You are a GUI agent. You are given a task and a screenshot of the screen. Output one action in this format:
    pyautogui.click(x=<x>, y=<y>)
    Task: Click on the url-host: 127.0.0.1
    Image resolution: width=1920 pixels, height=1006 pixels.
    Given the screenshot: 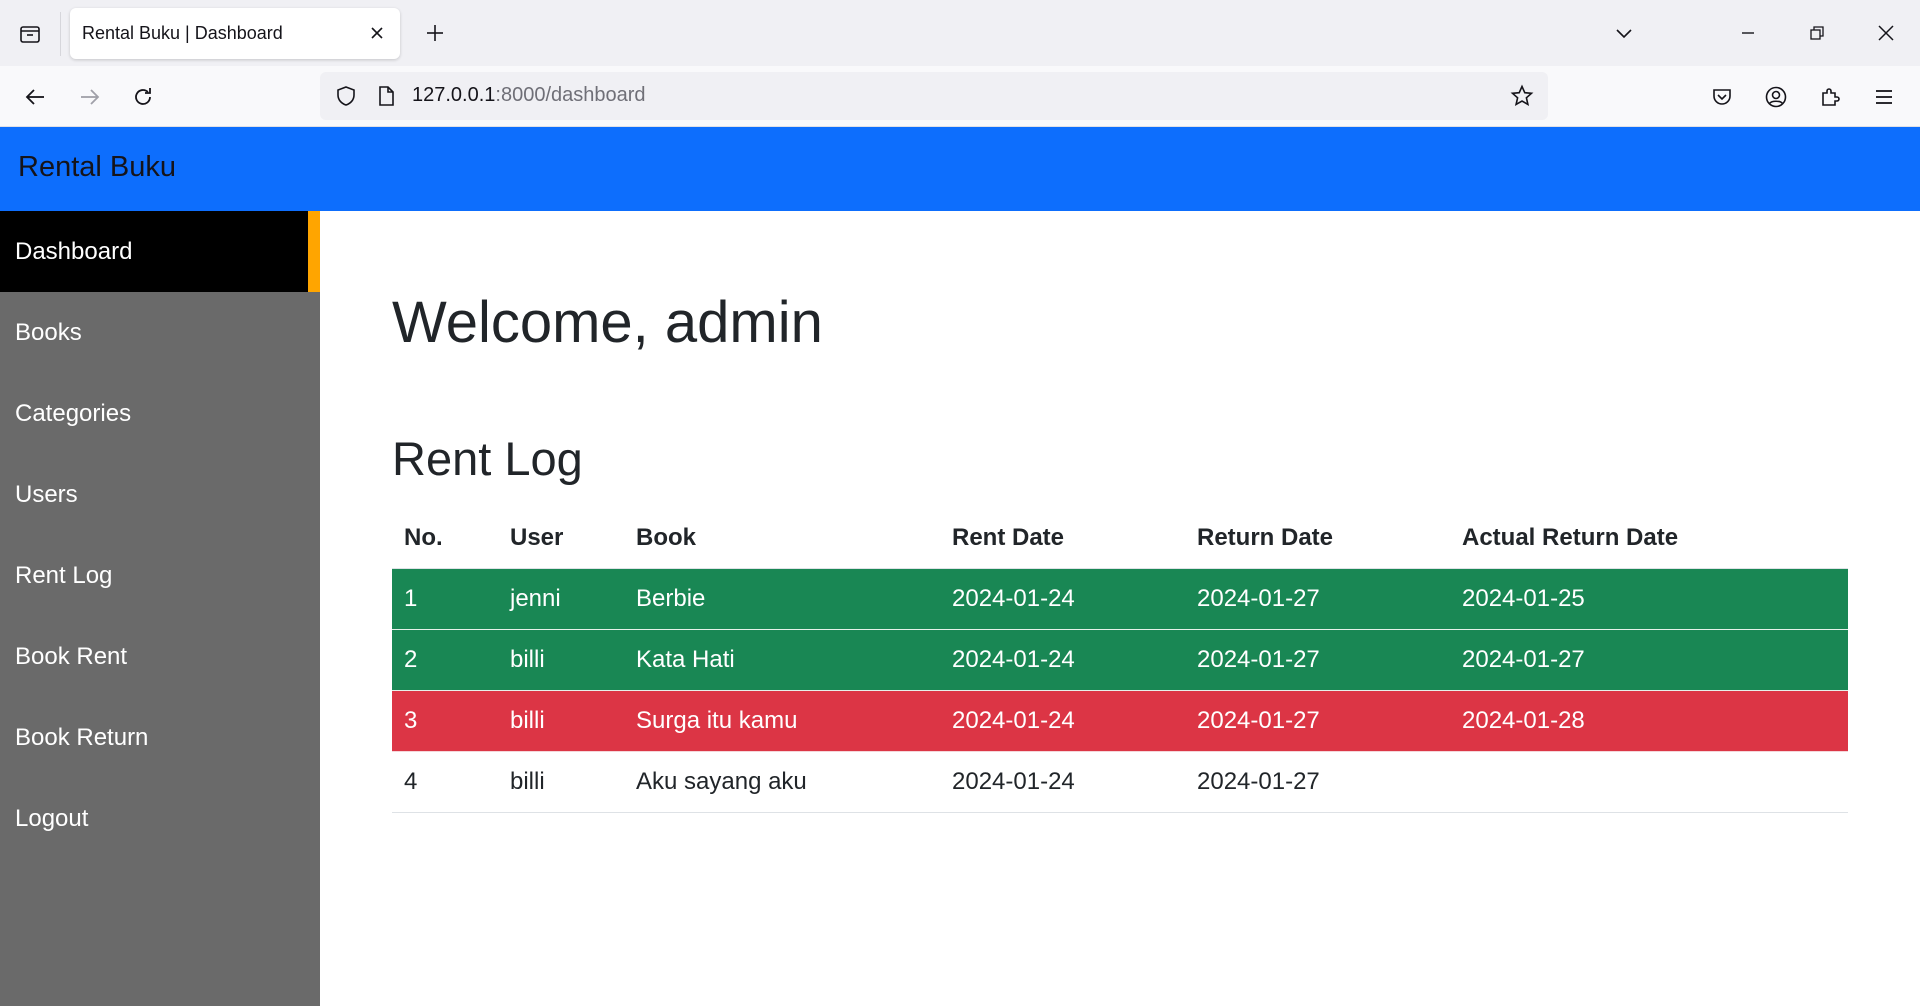 What is the action you would take?
    pyautogui.click(x=454, y=95)
    